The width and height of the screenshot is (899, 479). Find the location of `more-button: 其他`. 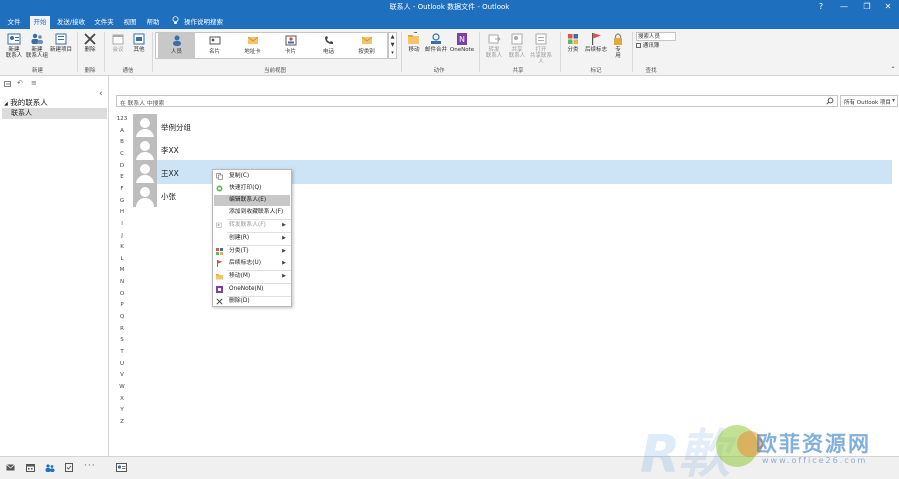

more-button: 其他 is located at coordinates (139, 42).